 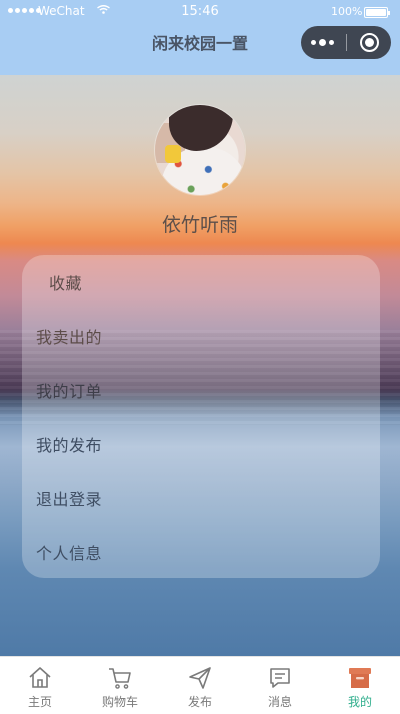 I want to click on menu-item-label: 收藏, so click(x=66, y=283).